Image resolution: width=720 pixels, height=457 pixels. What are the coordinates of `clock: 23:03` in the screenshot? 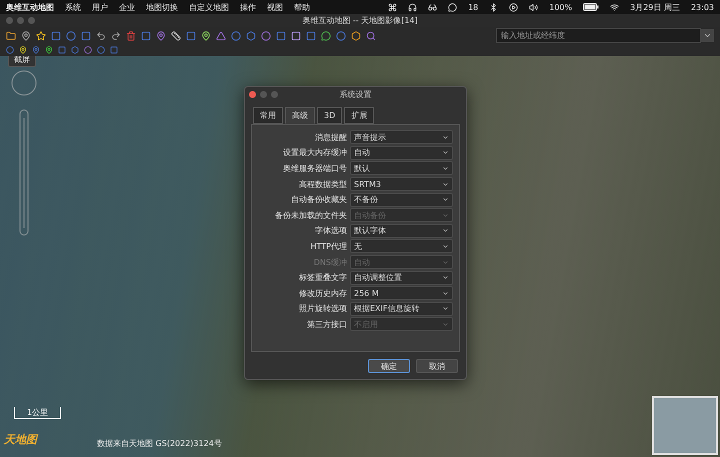 It's located at (702, 7).